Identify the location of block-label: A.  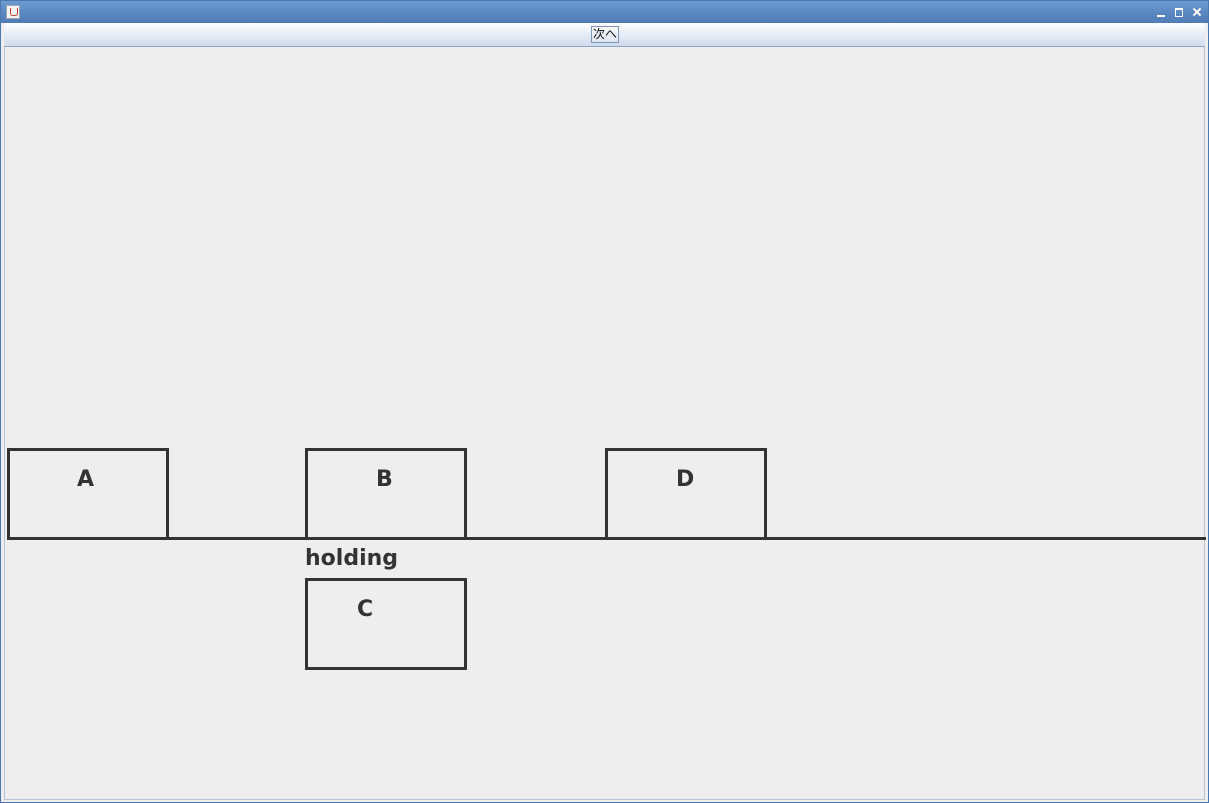
(86, 479).